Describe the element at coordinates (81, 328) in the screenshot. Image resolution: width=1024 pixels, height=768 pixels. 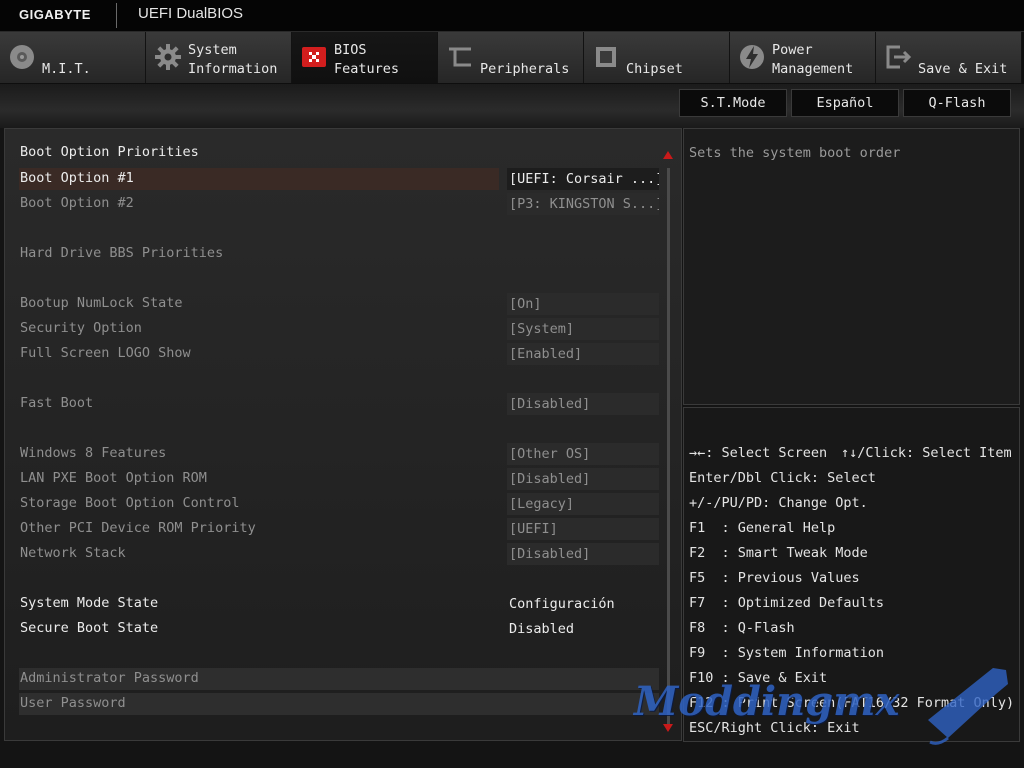
I see `security-option-label: Security Option` at that location.